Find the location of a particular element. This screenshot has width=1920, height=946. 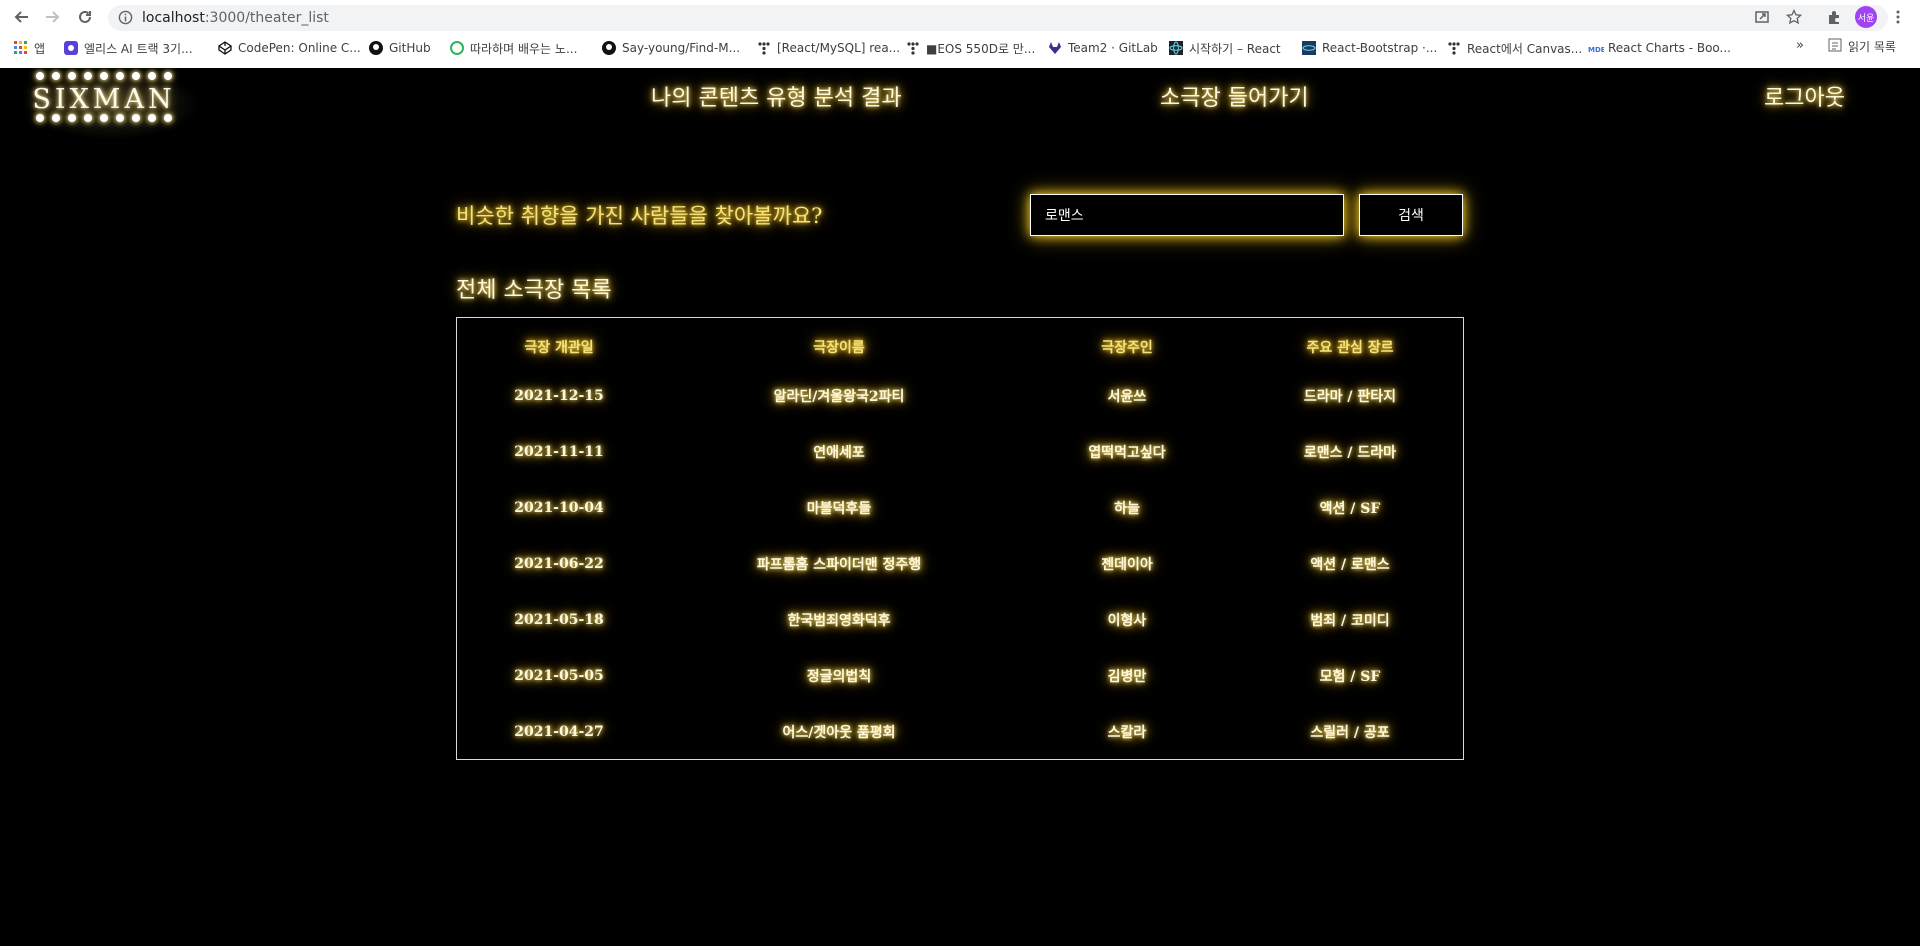

table-row: 2021-10-04 마블덕후들 하늘 액션 / SF is located at coordinates (960, 508).